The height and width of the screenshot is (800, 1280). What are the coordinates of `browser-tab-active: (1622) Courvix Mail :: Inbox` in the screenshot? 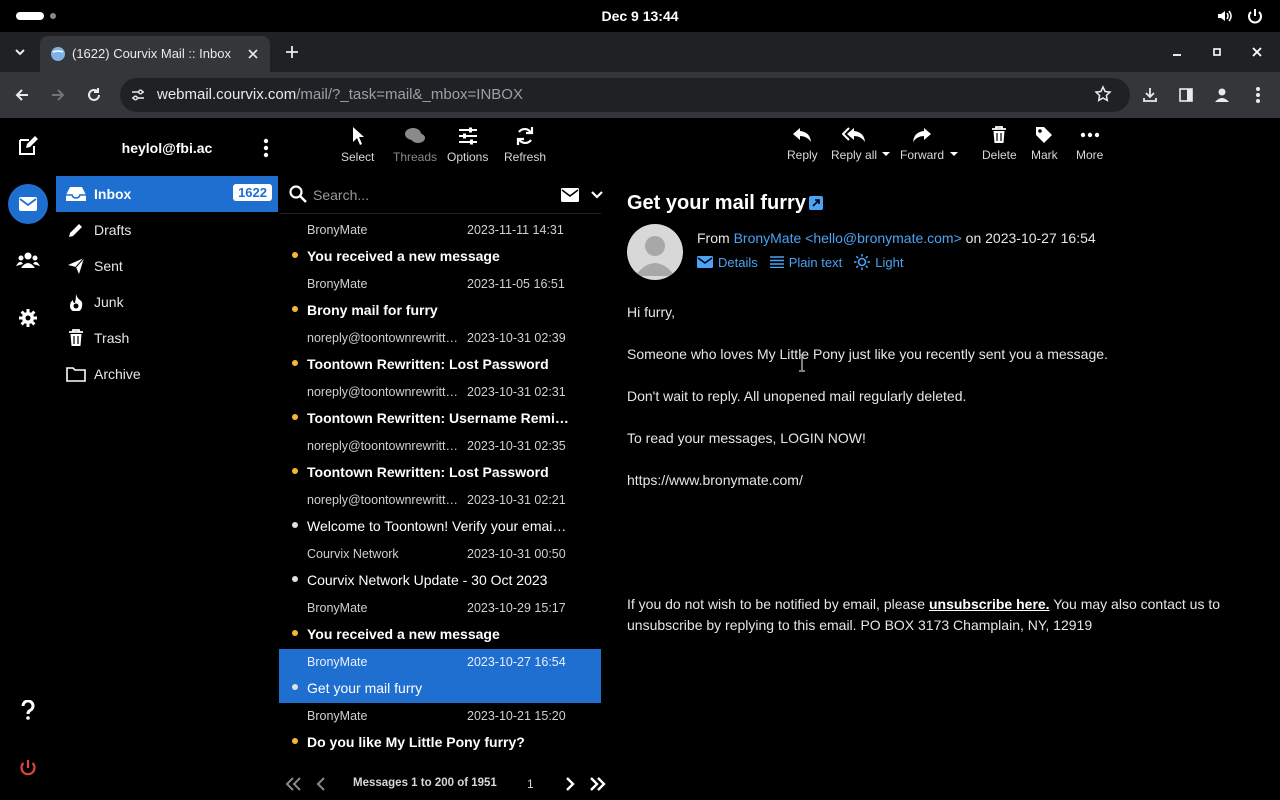 It's located at (155, 54).